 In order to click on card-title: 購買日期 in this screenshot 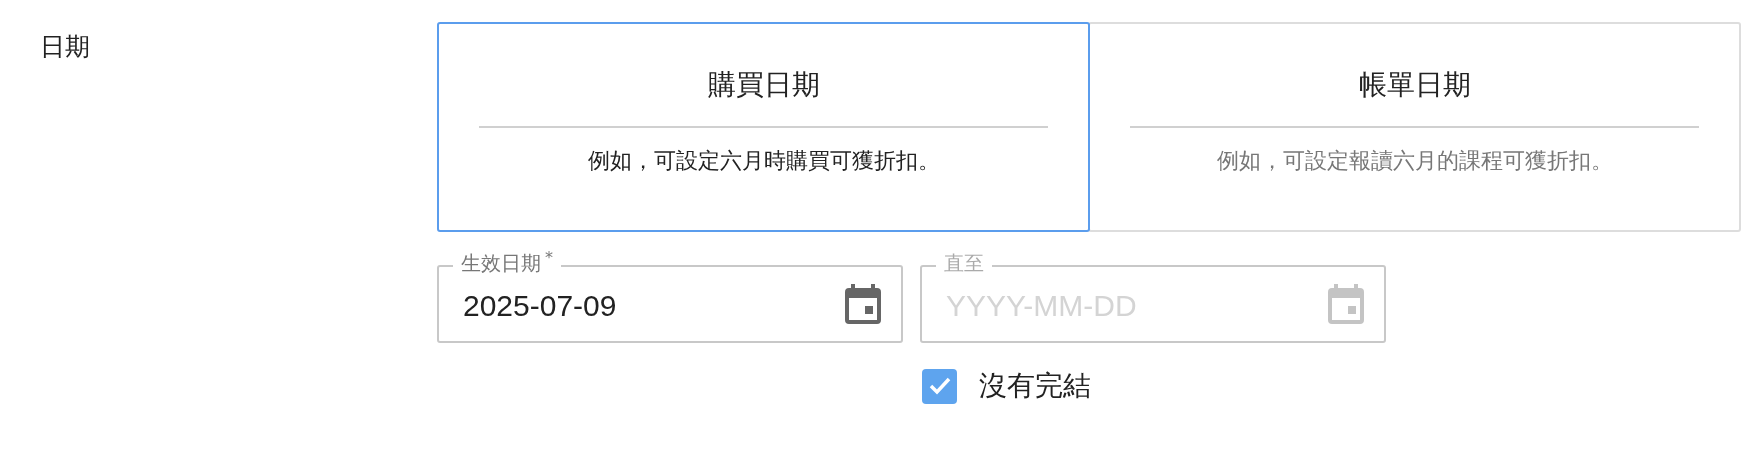, I will do `click(763, 85)`.